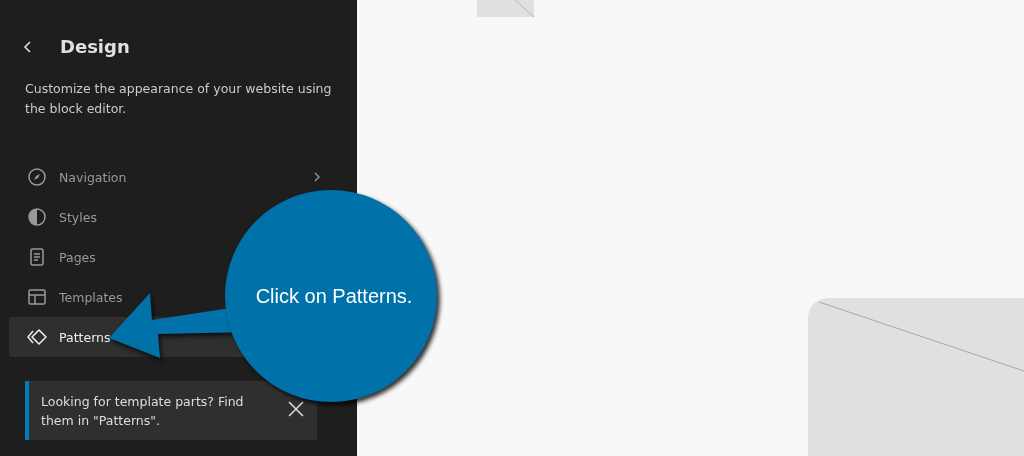 The height and width of the screenshot is (456, 1024). Describe the element at coordinates (179, 99) in the screenshot. I see `sidebar-description: Customize the appearance of your website using the block editor.` at that location.